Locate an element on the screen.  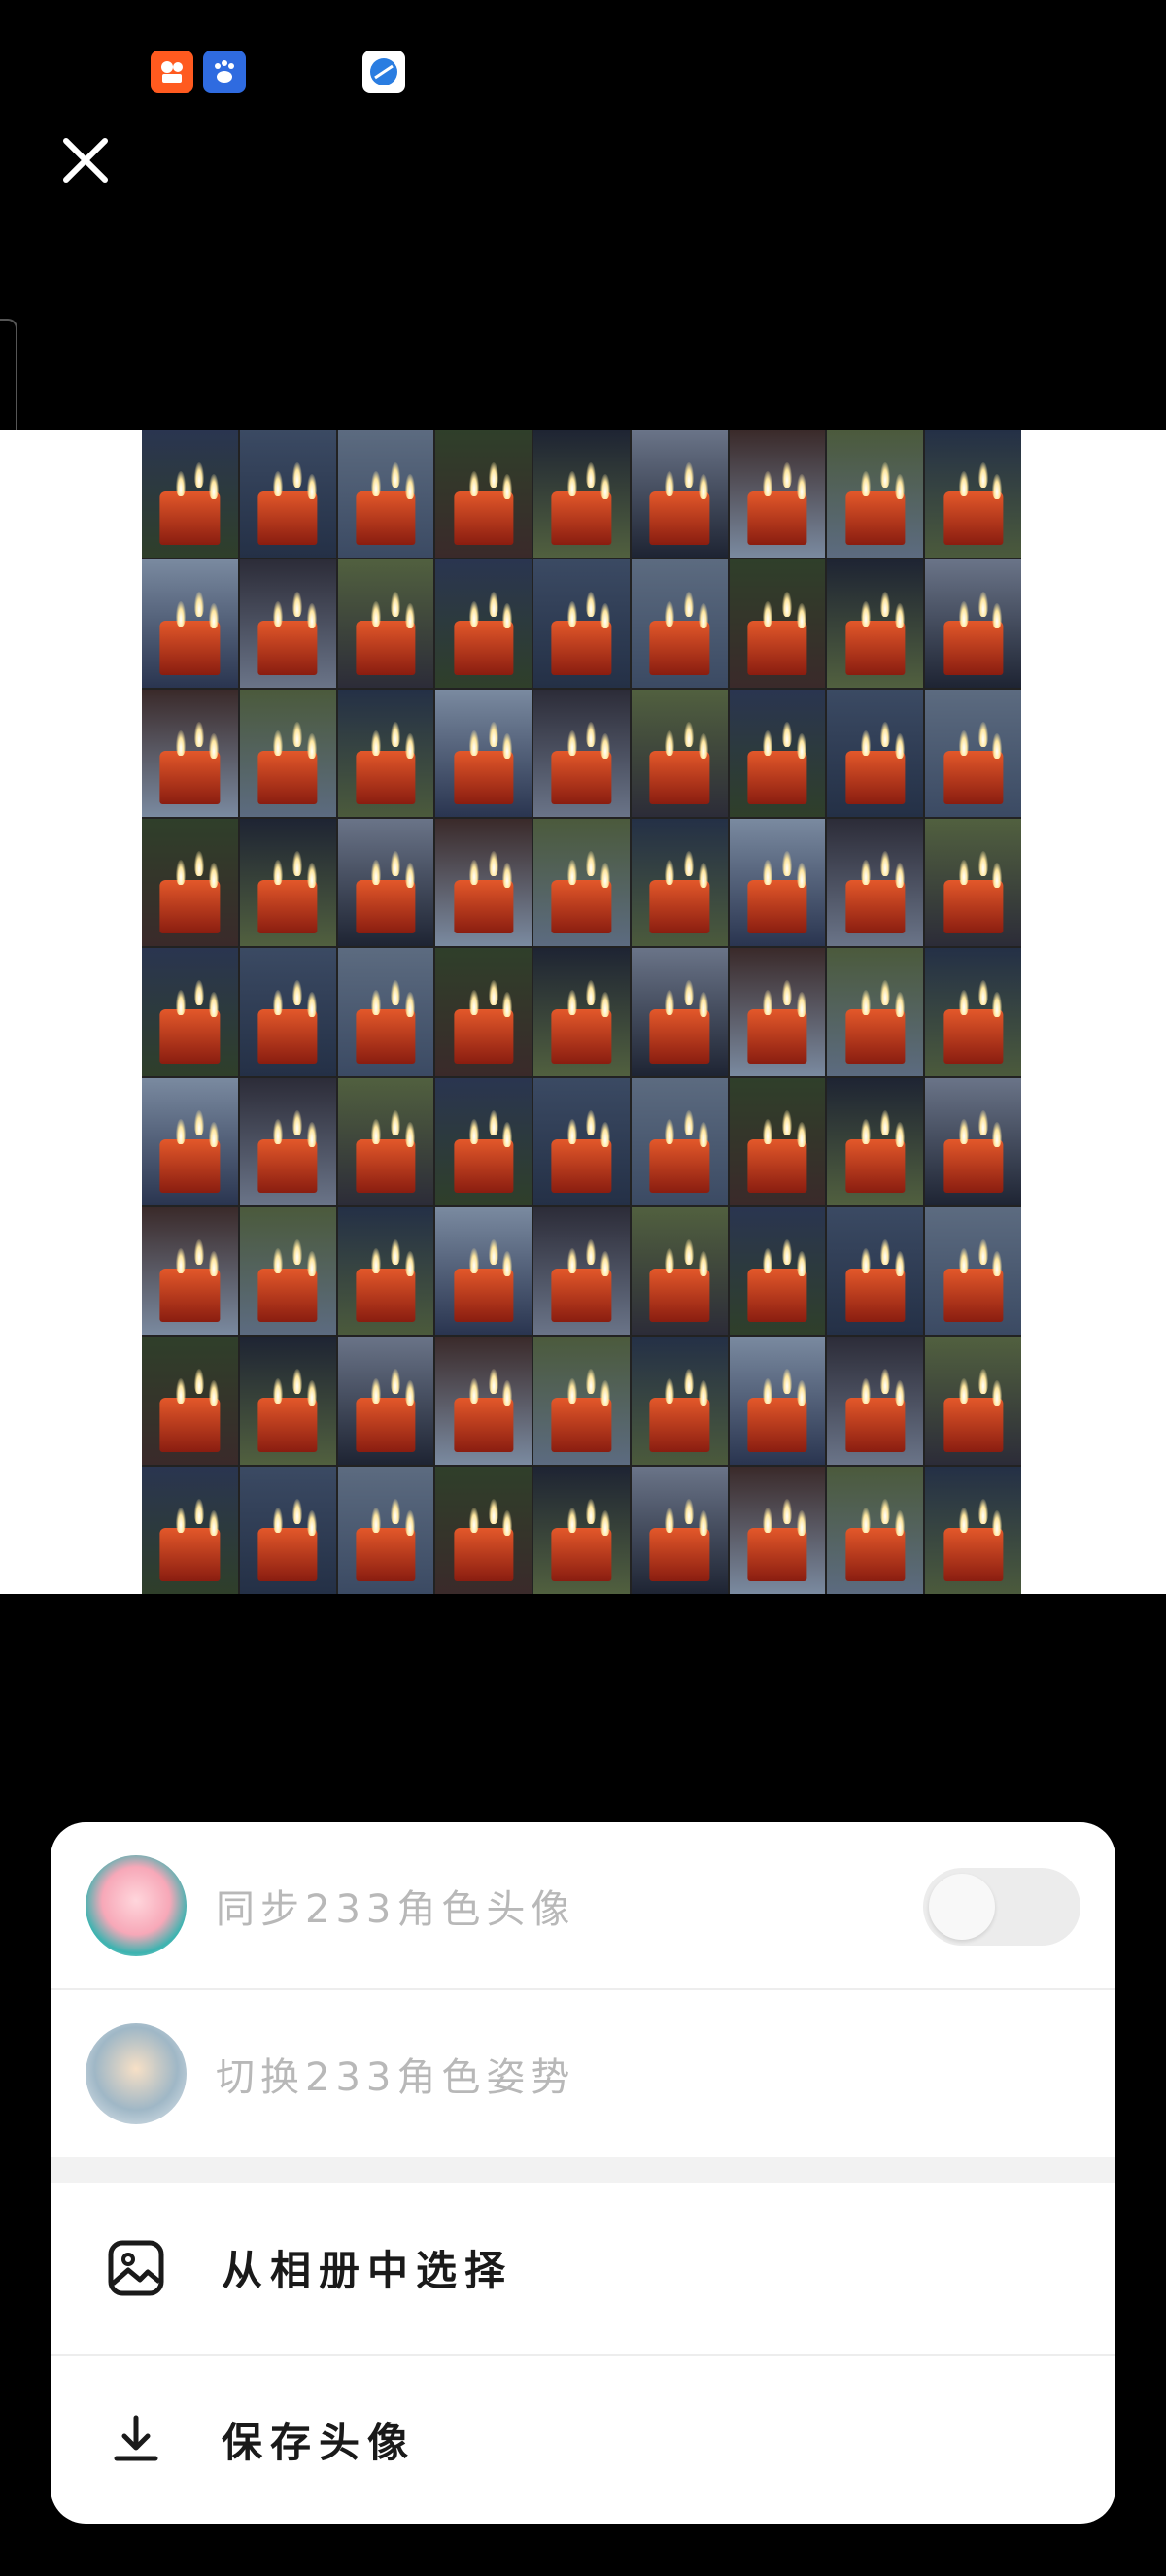
character-pose-icon is located at coordinates (136, 2073).